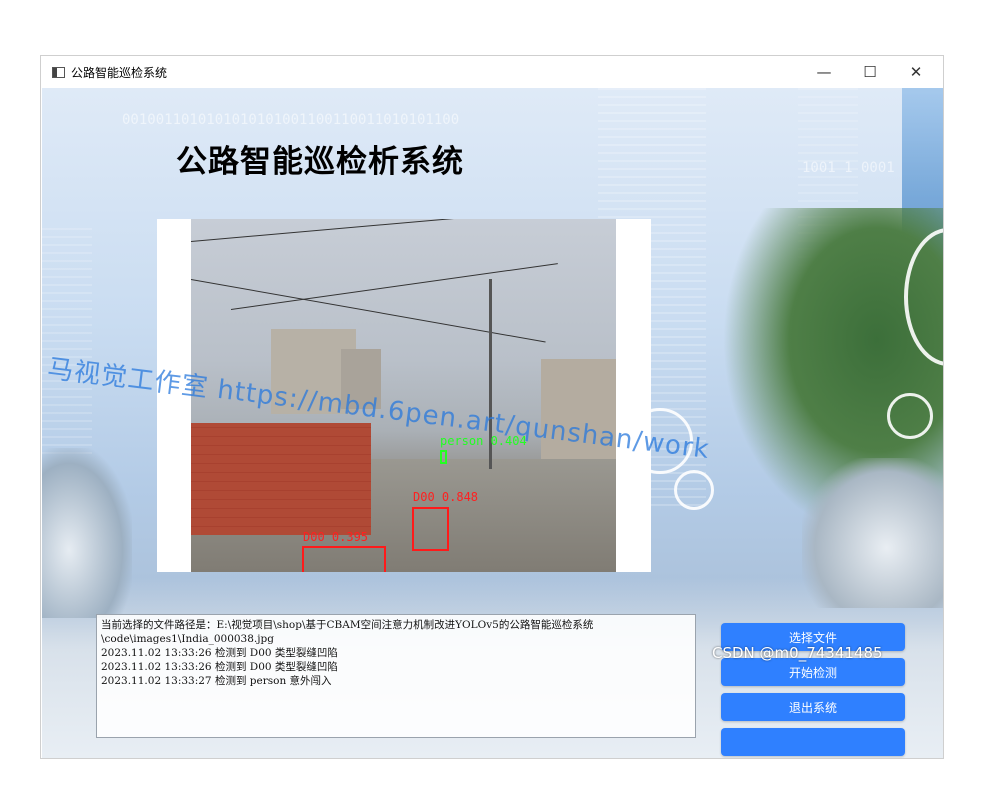 The width and height of the screenshot is (985, 812). Describe the element at coordinates (824, 72) in the screenshot. I see `minimize-button: —` at that location.